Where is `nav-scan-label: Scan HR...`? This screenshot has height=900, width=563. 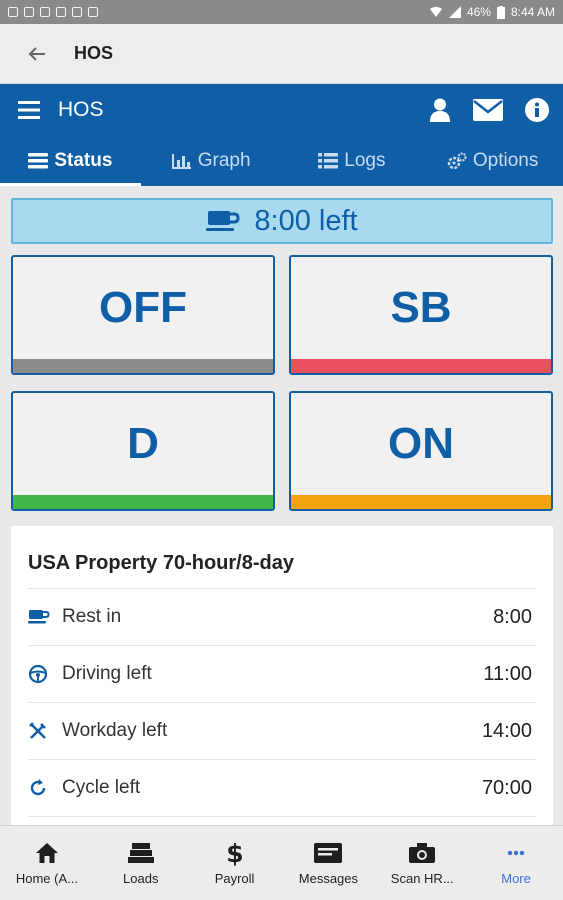
nav-scan-label: Scan HR... is located at coordinates (422, 878).